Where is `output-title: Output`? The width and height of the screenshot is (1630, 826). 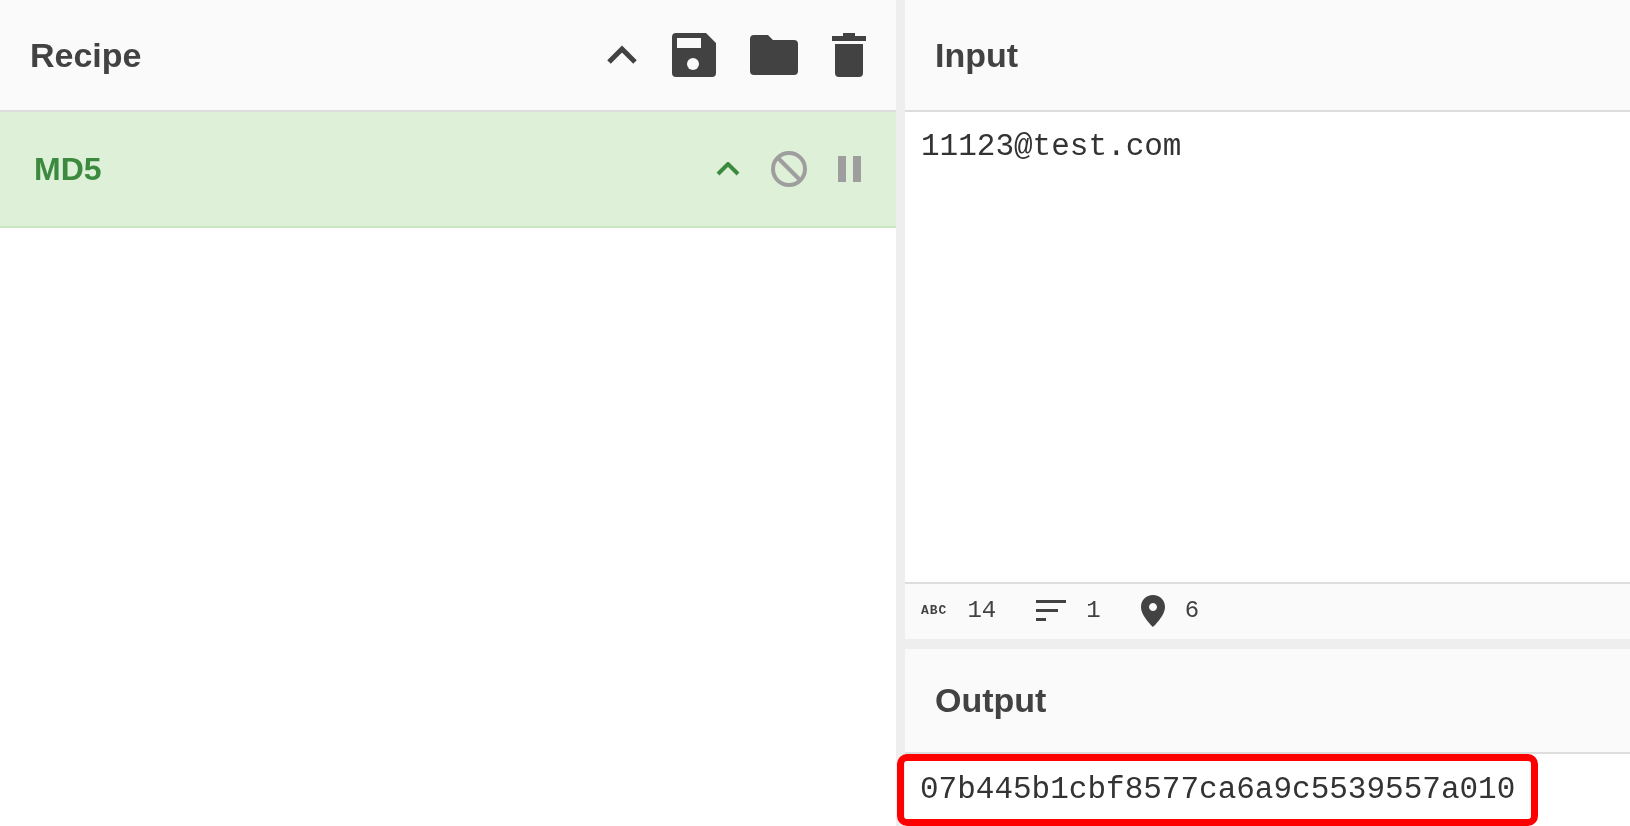
output-title: Output is located at coordinates (991, 700).